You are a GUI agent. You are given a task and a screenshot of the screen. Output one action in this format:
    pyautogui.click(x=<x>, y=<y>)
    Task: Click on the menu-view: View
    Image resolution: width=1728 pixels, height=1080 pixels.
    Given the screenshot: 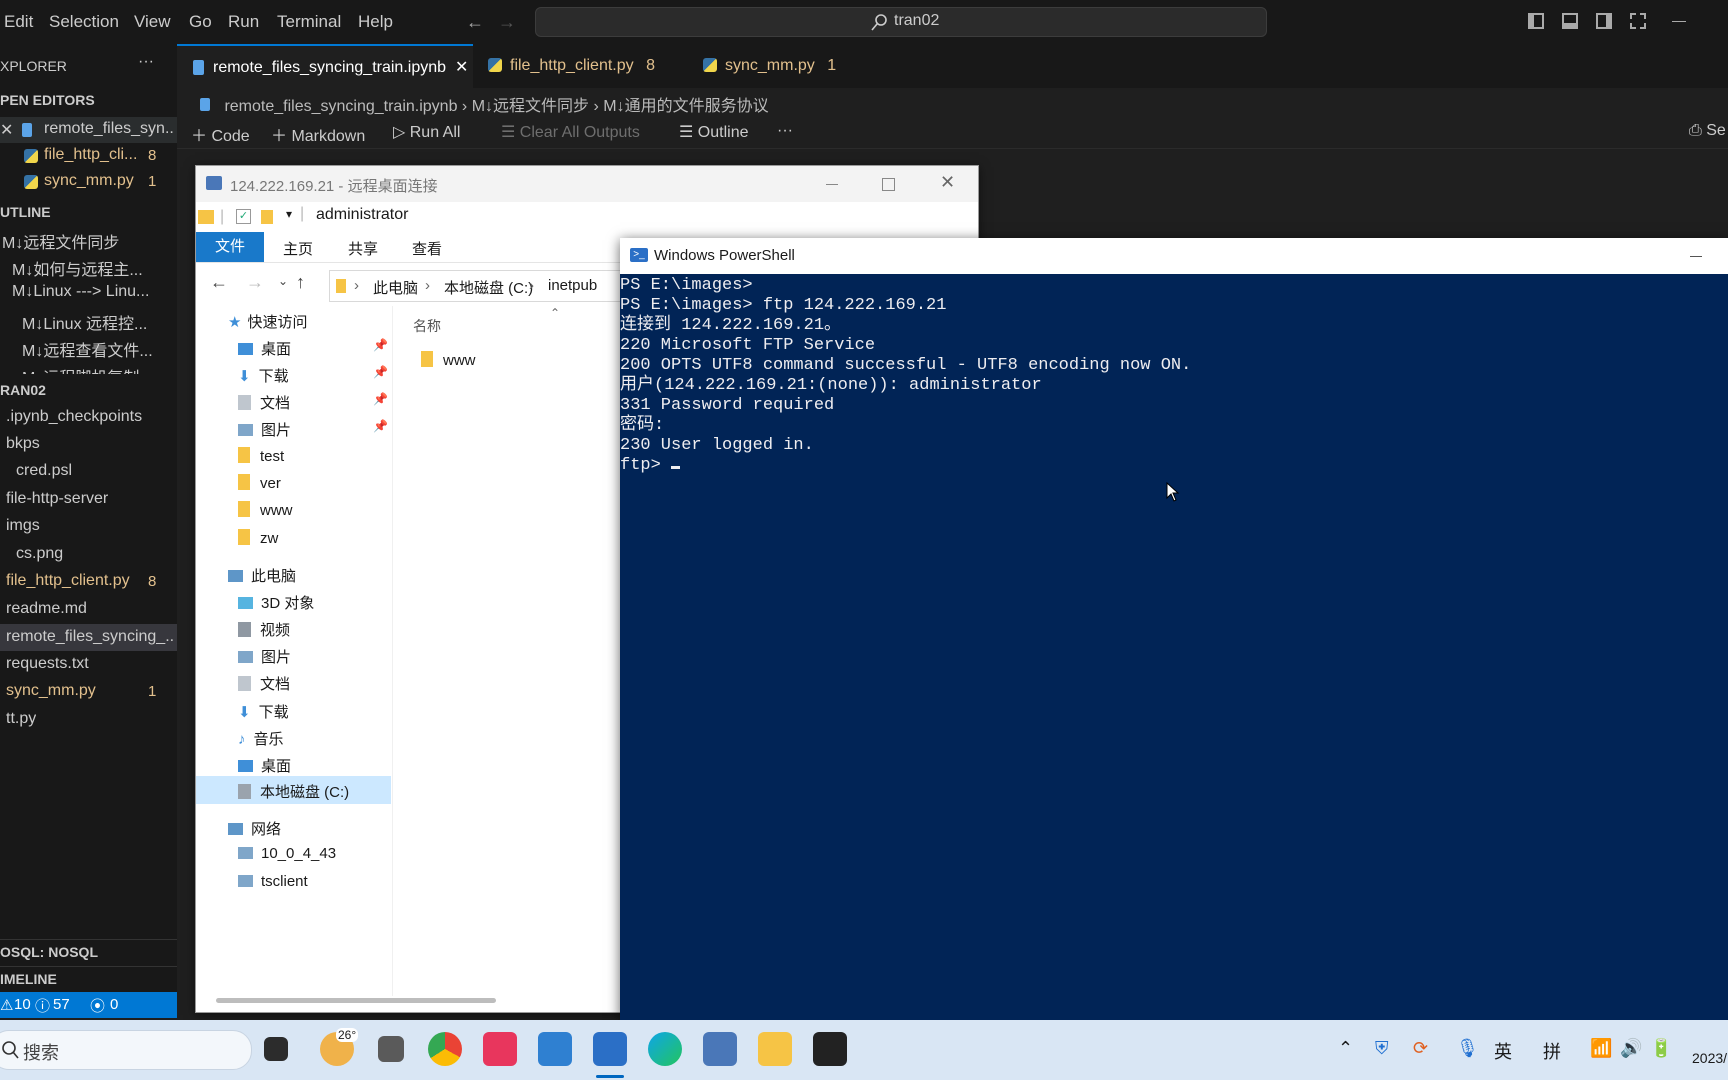 What is the action you would take?
    pyautogui.click(x=152, y=22)
    